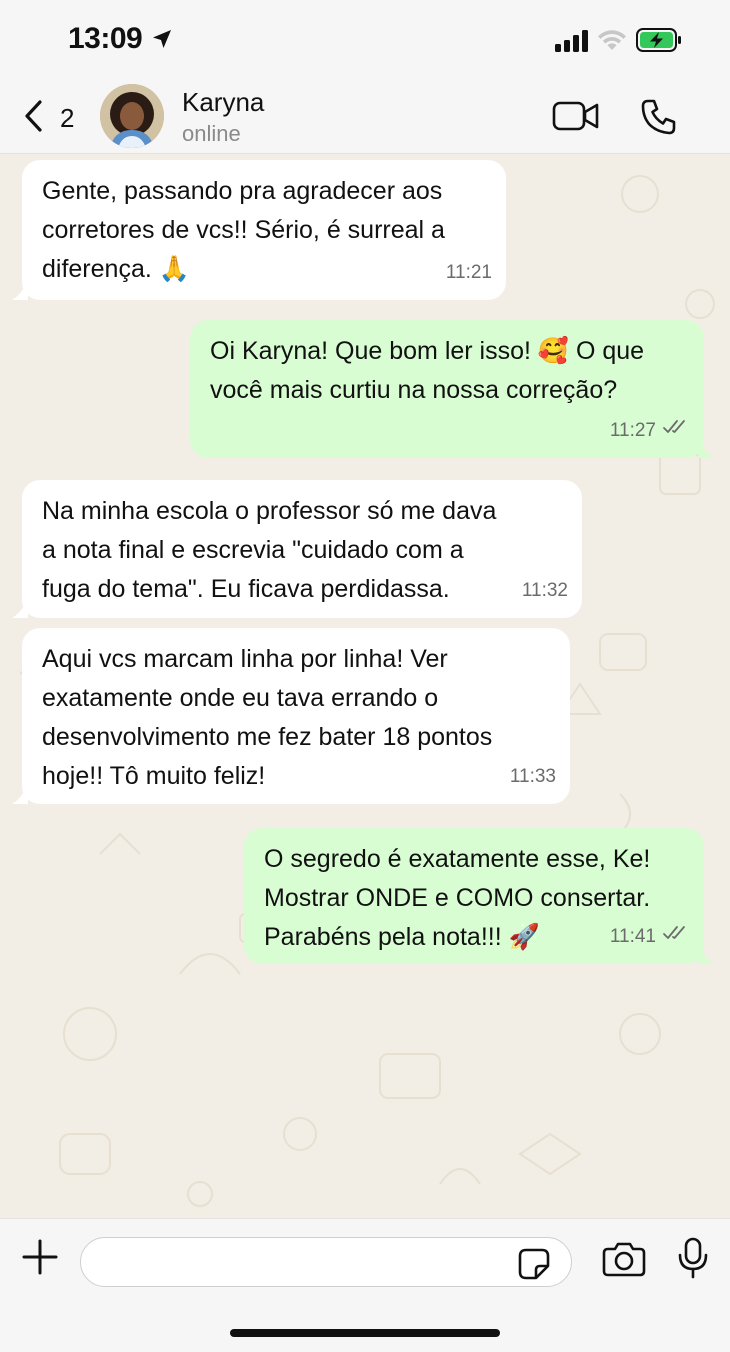  I want to click on contact-status: online, so click(211, 133).